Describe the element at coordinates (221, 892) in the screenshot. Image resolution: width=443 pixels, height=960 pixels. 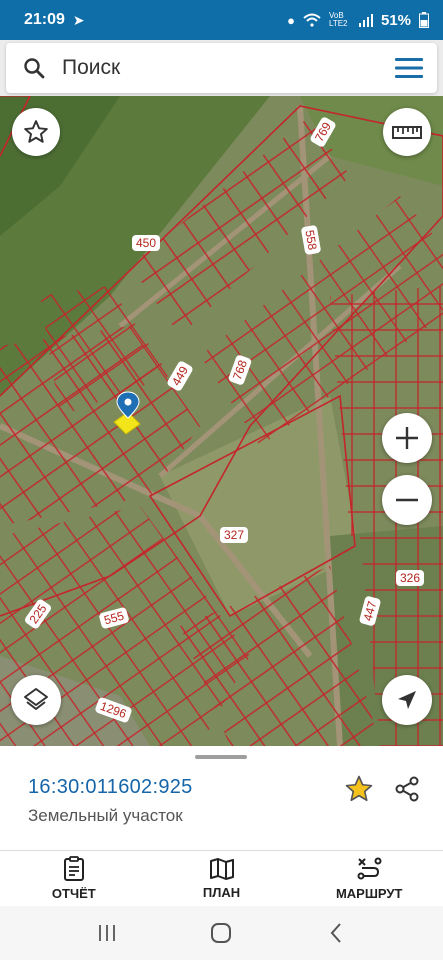
I see `nav-plan-label: ПЛАН` at that location.